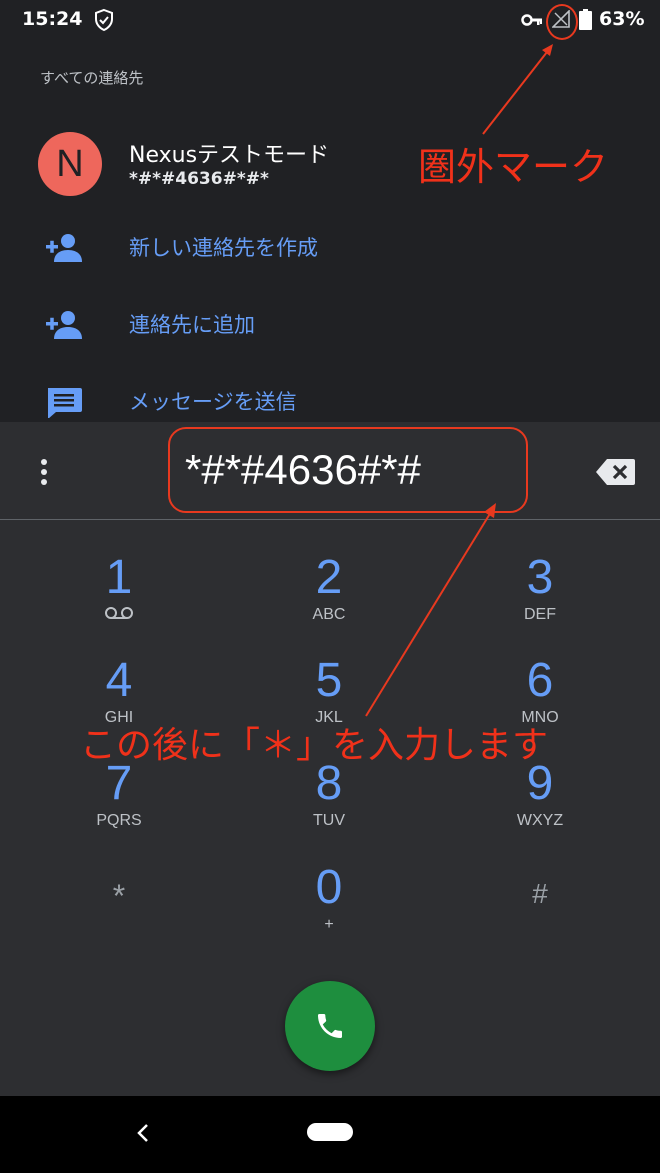  What do you see at coordinates (65, 403) in the screenshot?
I see `message-icon` at bounding box center [65, 403].